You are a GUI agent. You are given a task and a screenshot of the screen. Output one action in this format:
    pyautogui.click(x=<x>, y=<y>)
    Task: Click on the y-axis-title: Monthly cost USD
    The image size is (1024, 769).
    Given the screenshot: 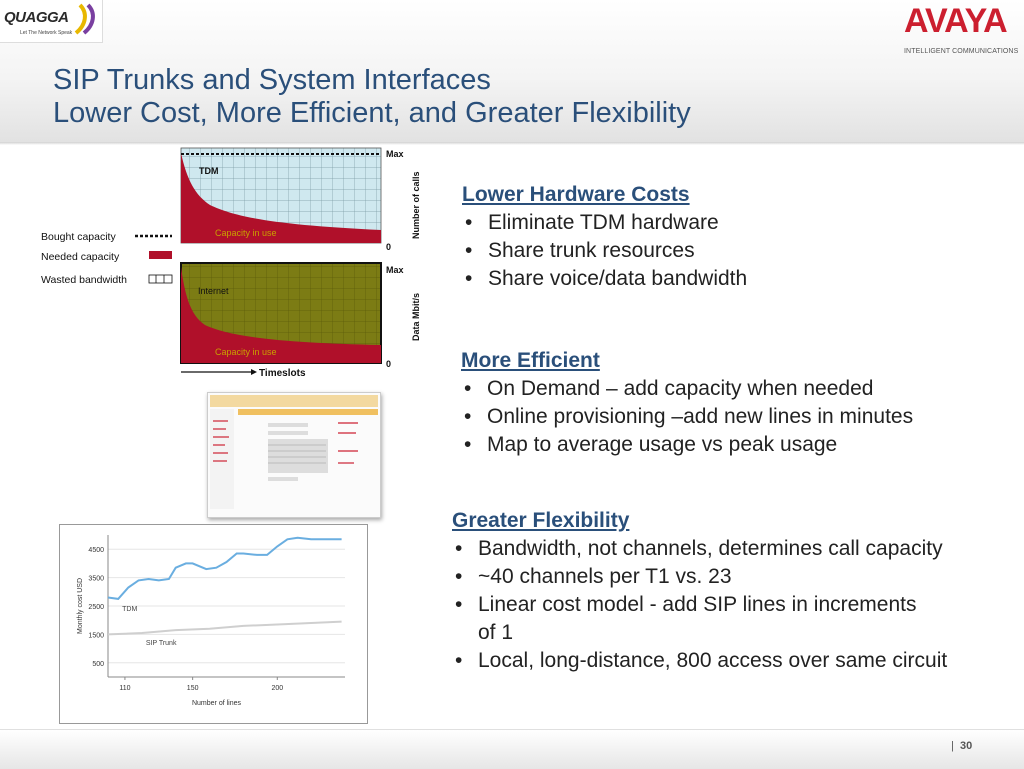 What is the action you would take?
    pyautogui.click(x=80, y=606)
    